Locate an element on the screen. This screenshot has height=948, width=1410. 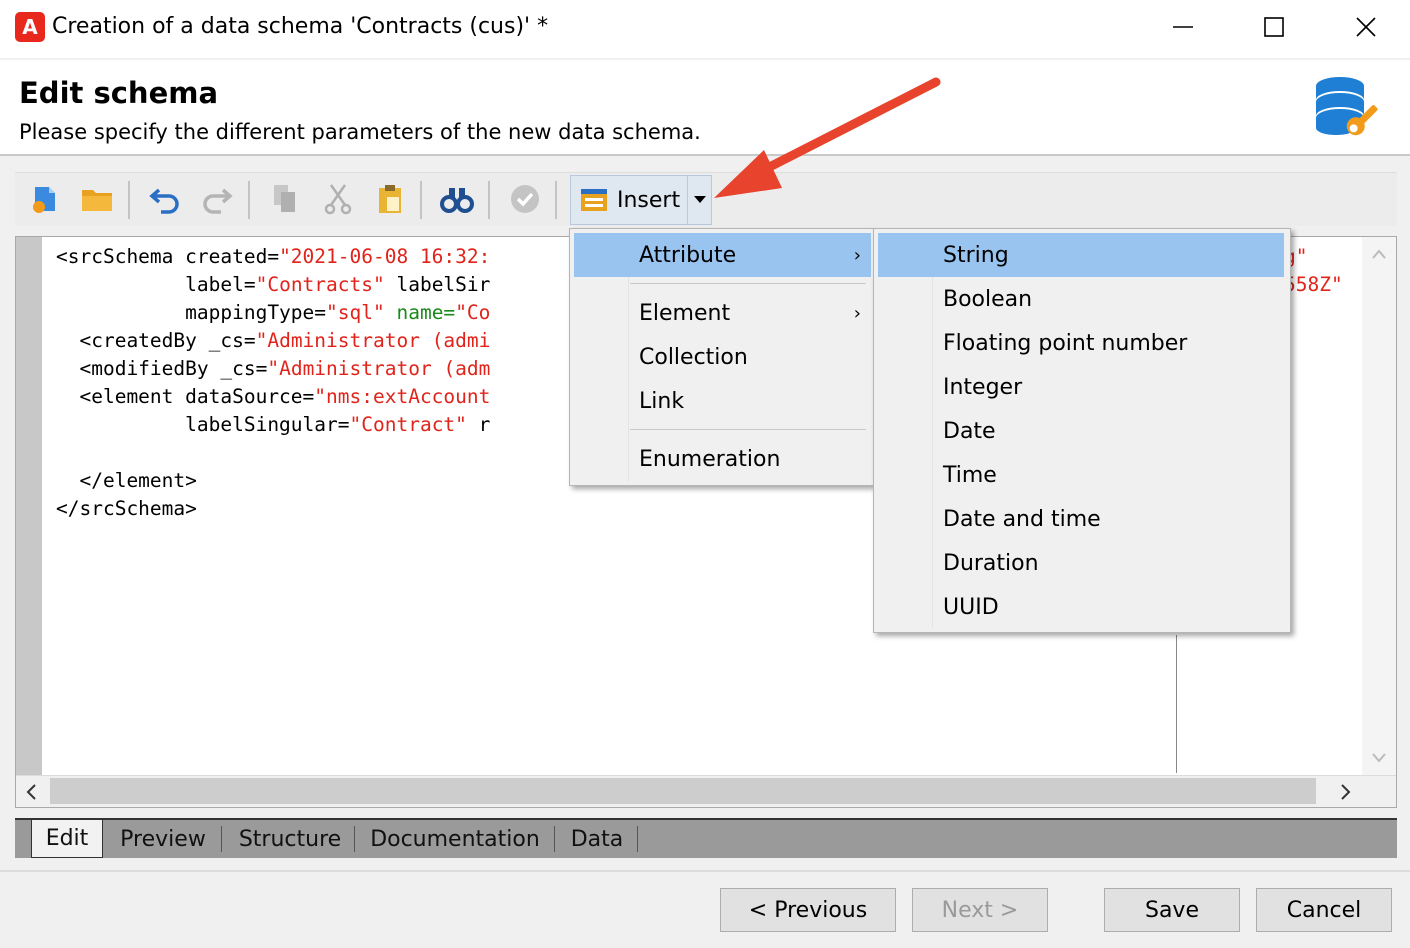
tab-data: Data is located at coordinates (597, 839).